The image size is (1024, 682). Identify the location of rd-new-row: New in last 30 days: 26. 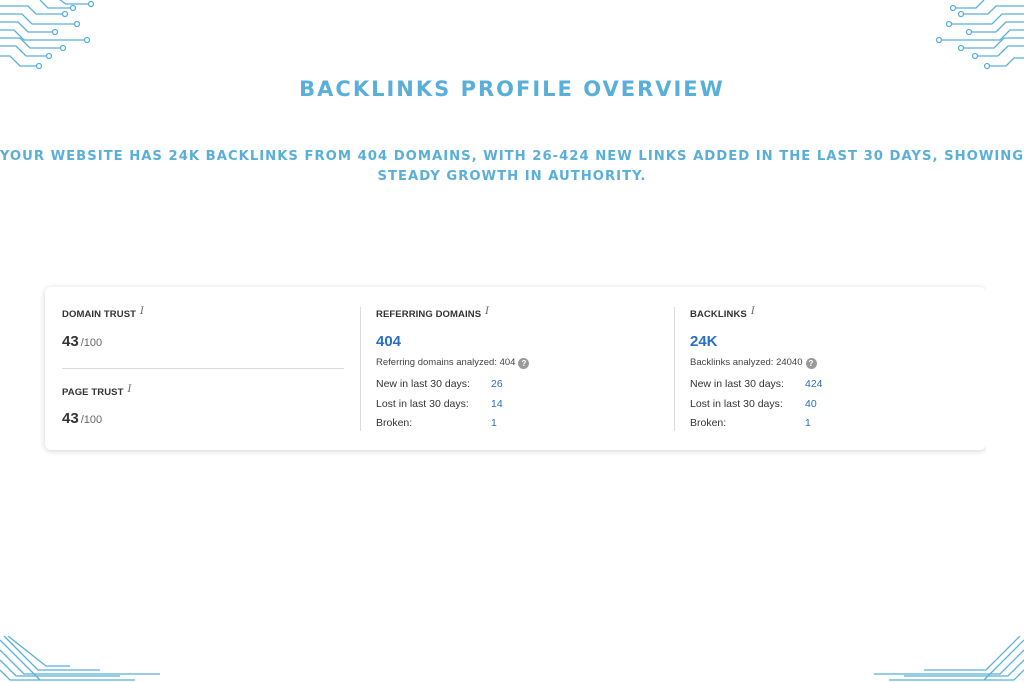
(439, 384).